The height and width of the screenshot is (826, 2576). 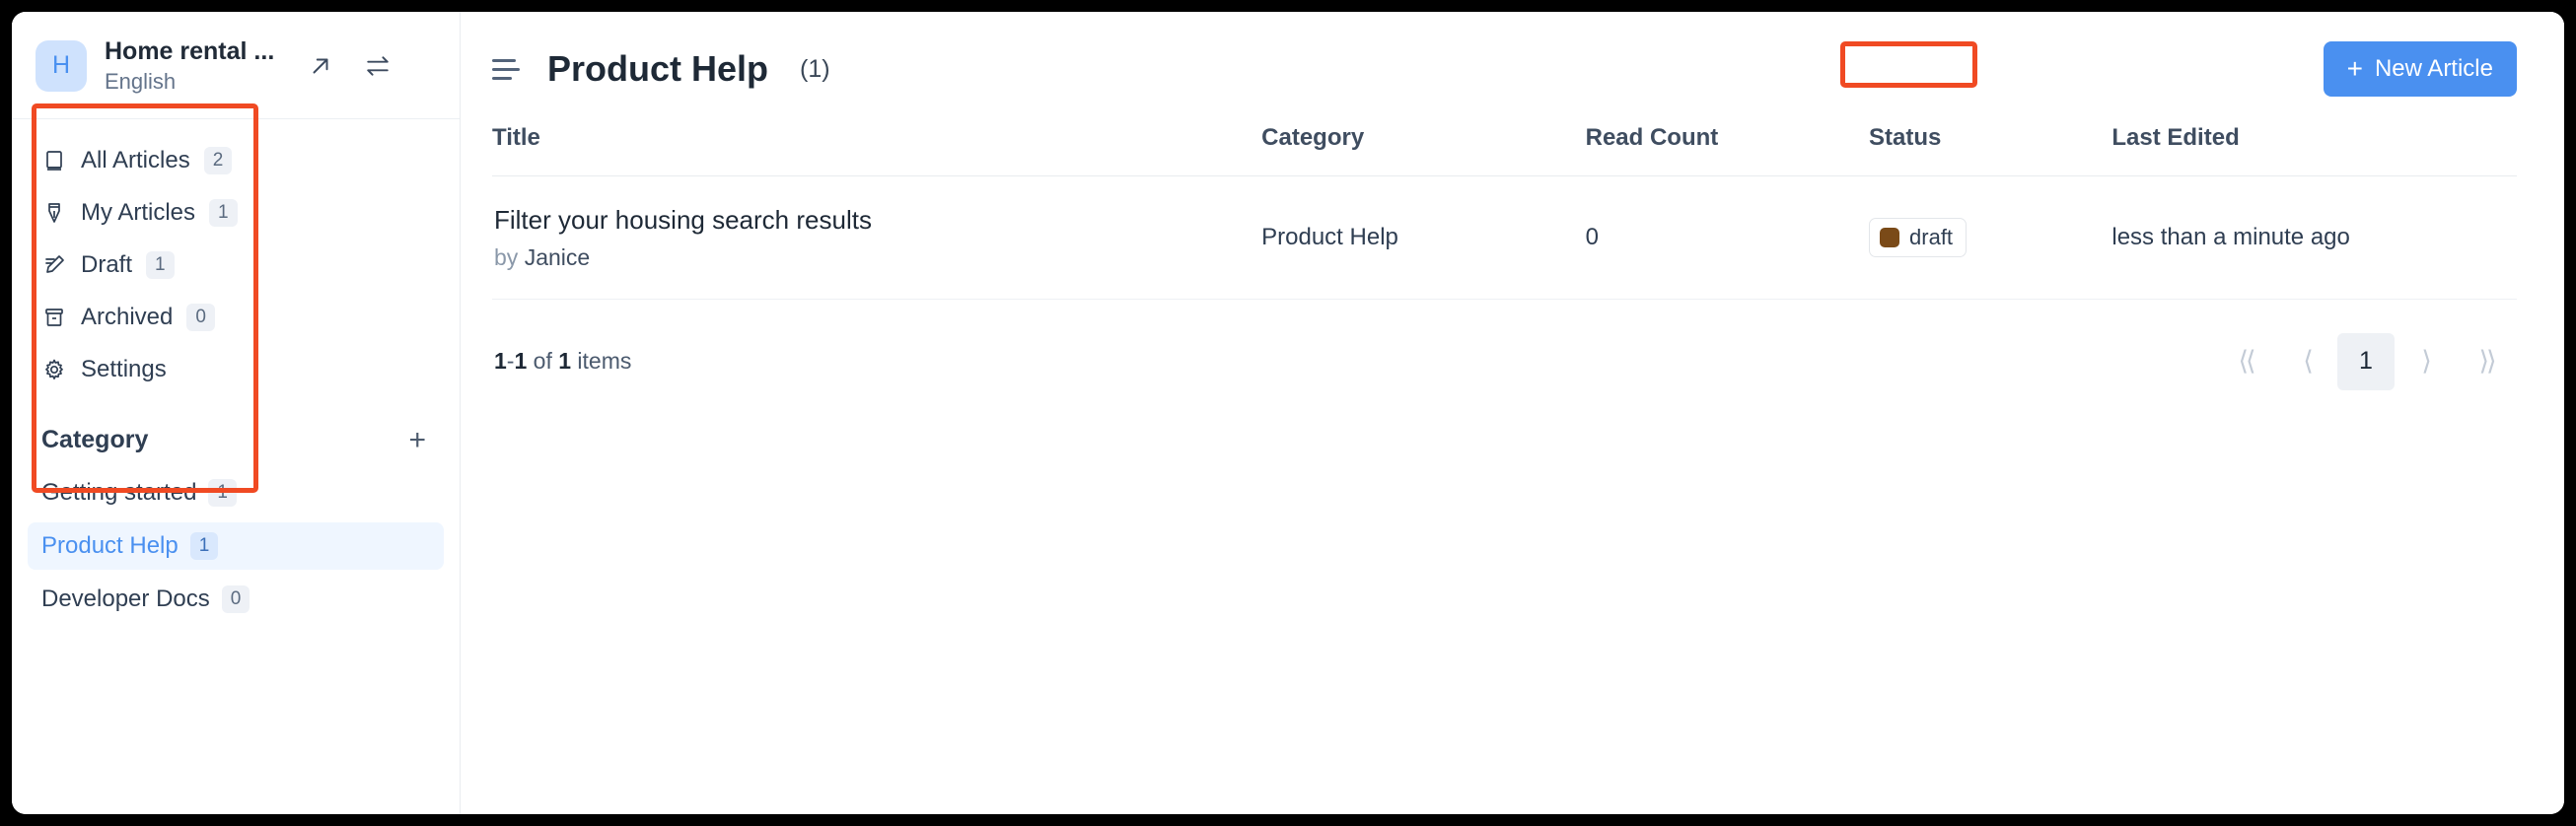 I want to click on range-end: 1, so click(x=521, y=361).